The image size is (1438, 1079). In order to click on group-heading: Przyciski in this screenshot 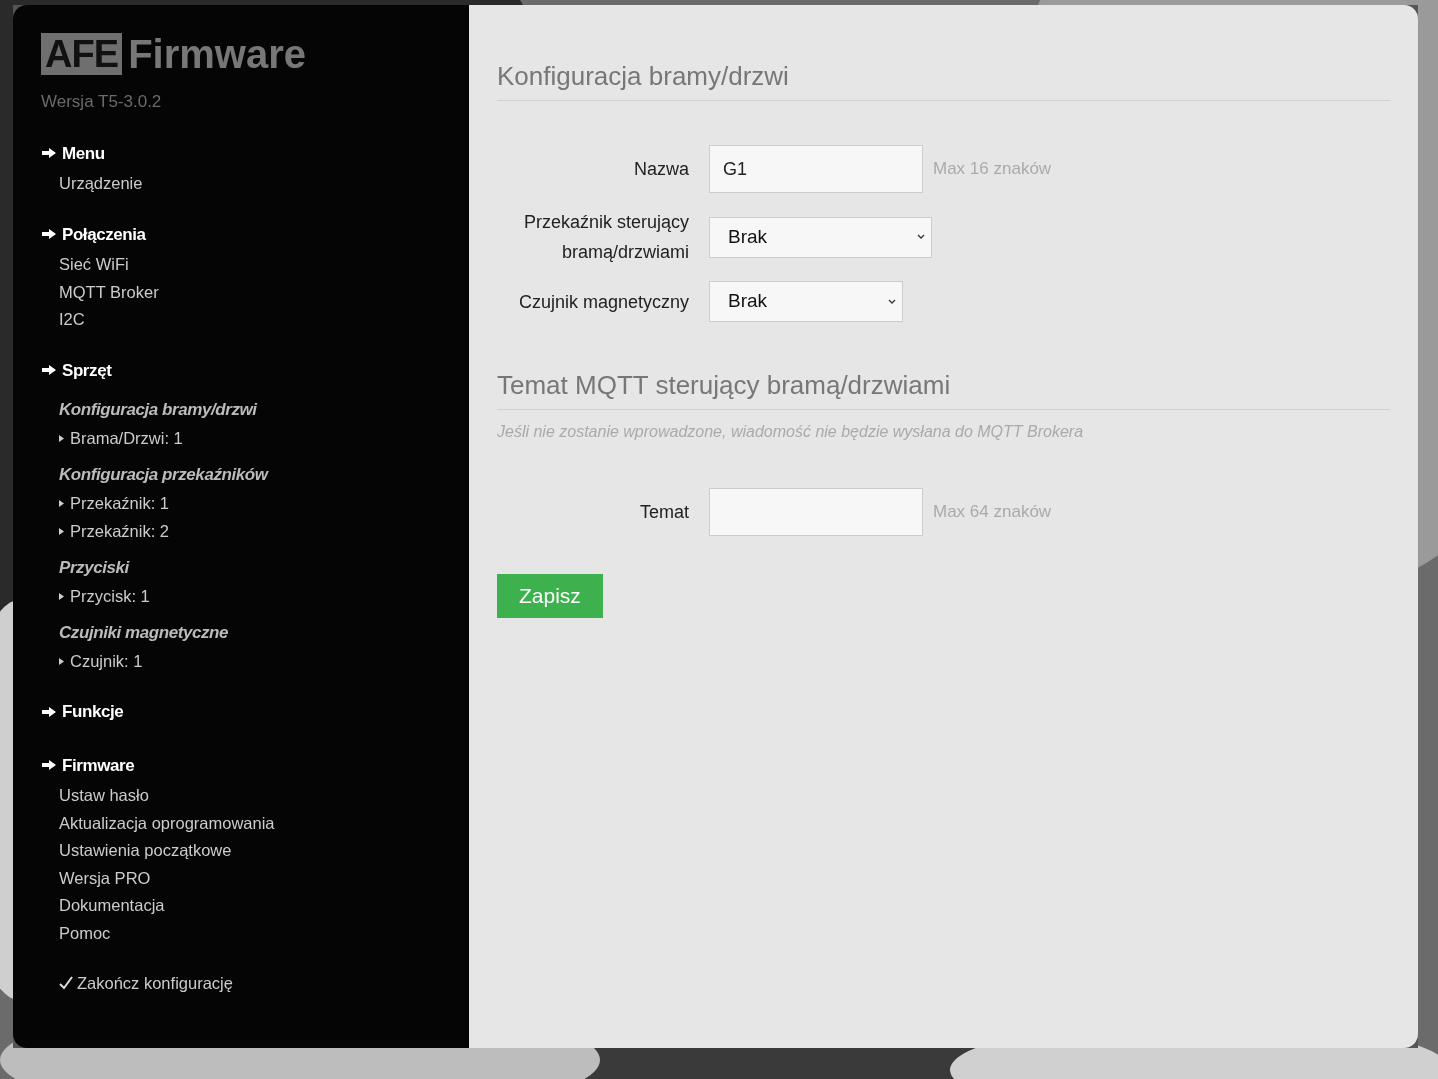, I will do `click(95, 568)`.